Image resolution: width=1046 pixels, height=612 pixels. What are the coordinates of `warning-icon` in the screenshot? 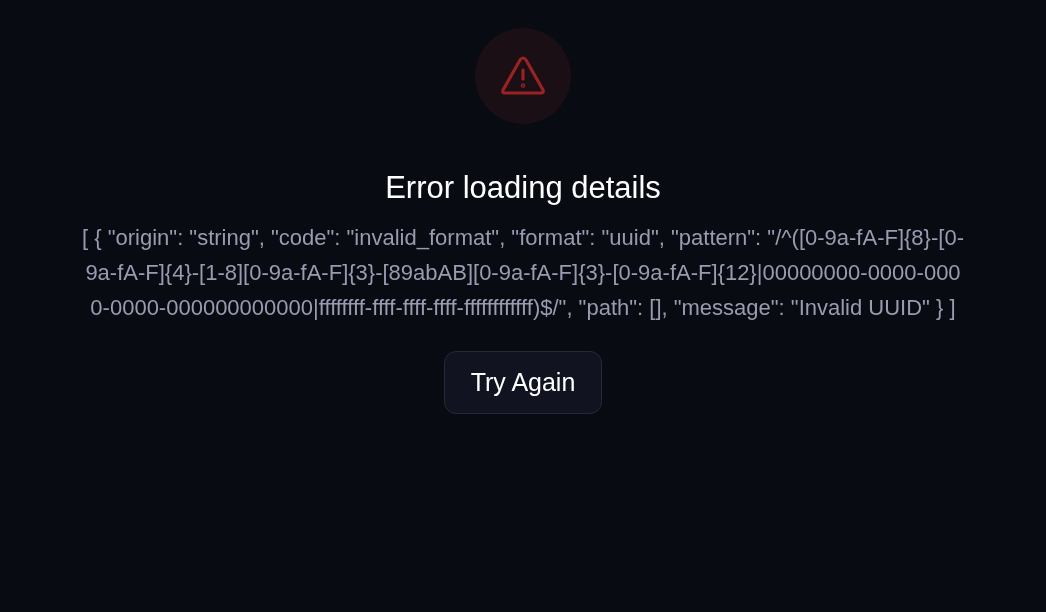 It's located at (523, 76).